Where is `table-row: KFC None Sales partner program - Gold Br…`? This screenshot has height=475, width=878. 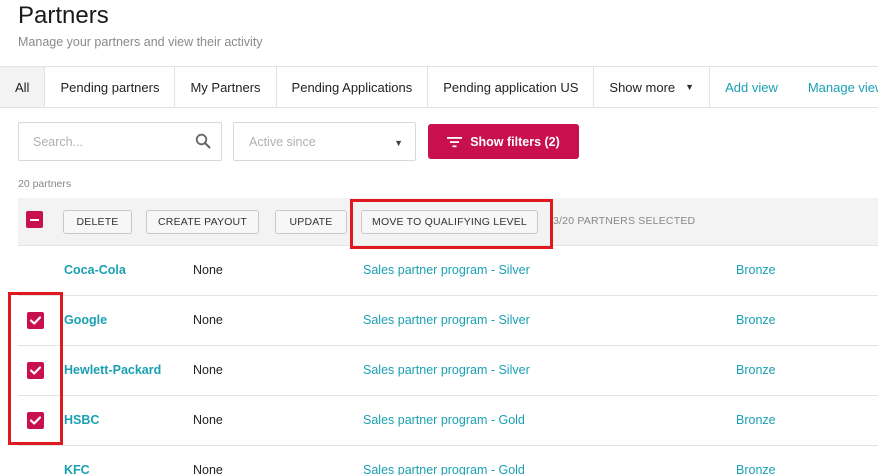 table-row: KFC None Sales partner program - Gold Br… is located at coordinates (448, 460).